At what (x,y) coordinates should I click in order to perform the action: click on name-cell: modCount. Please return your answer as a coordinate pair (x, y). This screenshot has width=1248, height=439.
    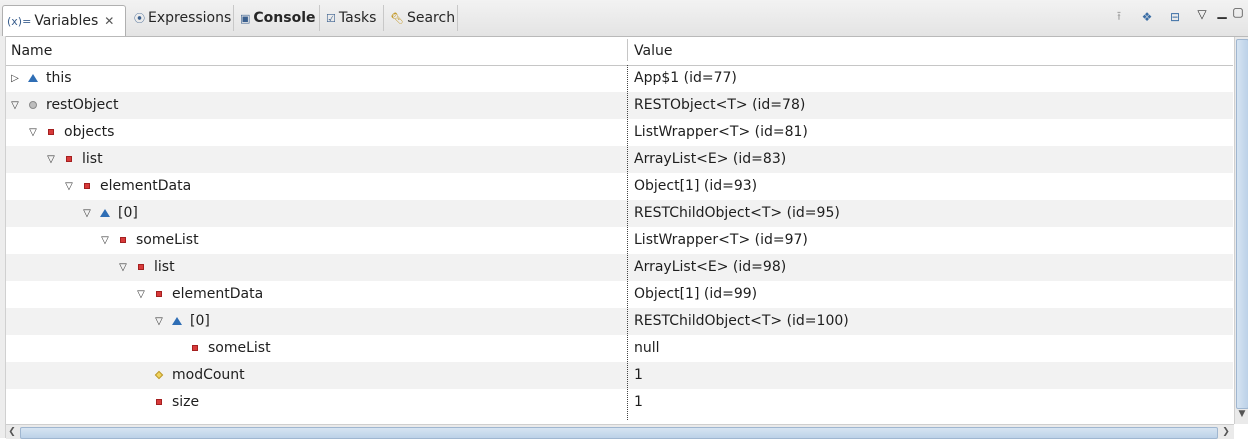
    Looking at the image, I should click on (190, 375).